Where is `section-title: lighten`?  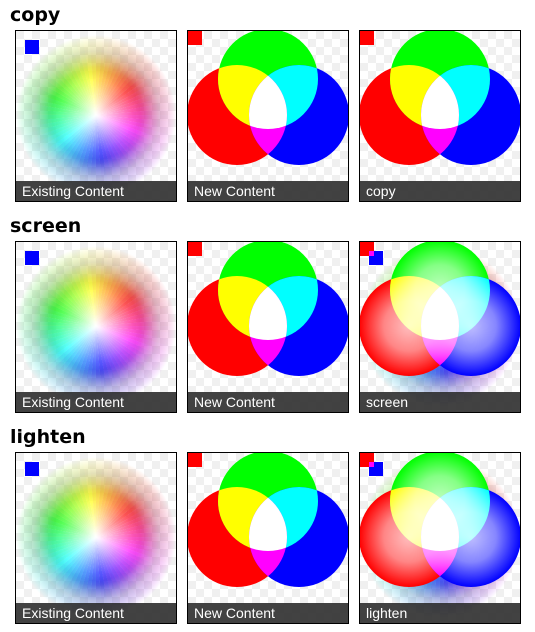
section-title: lighten is located at coordinates (48, 437).